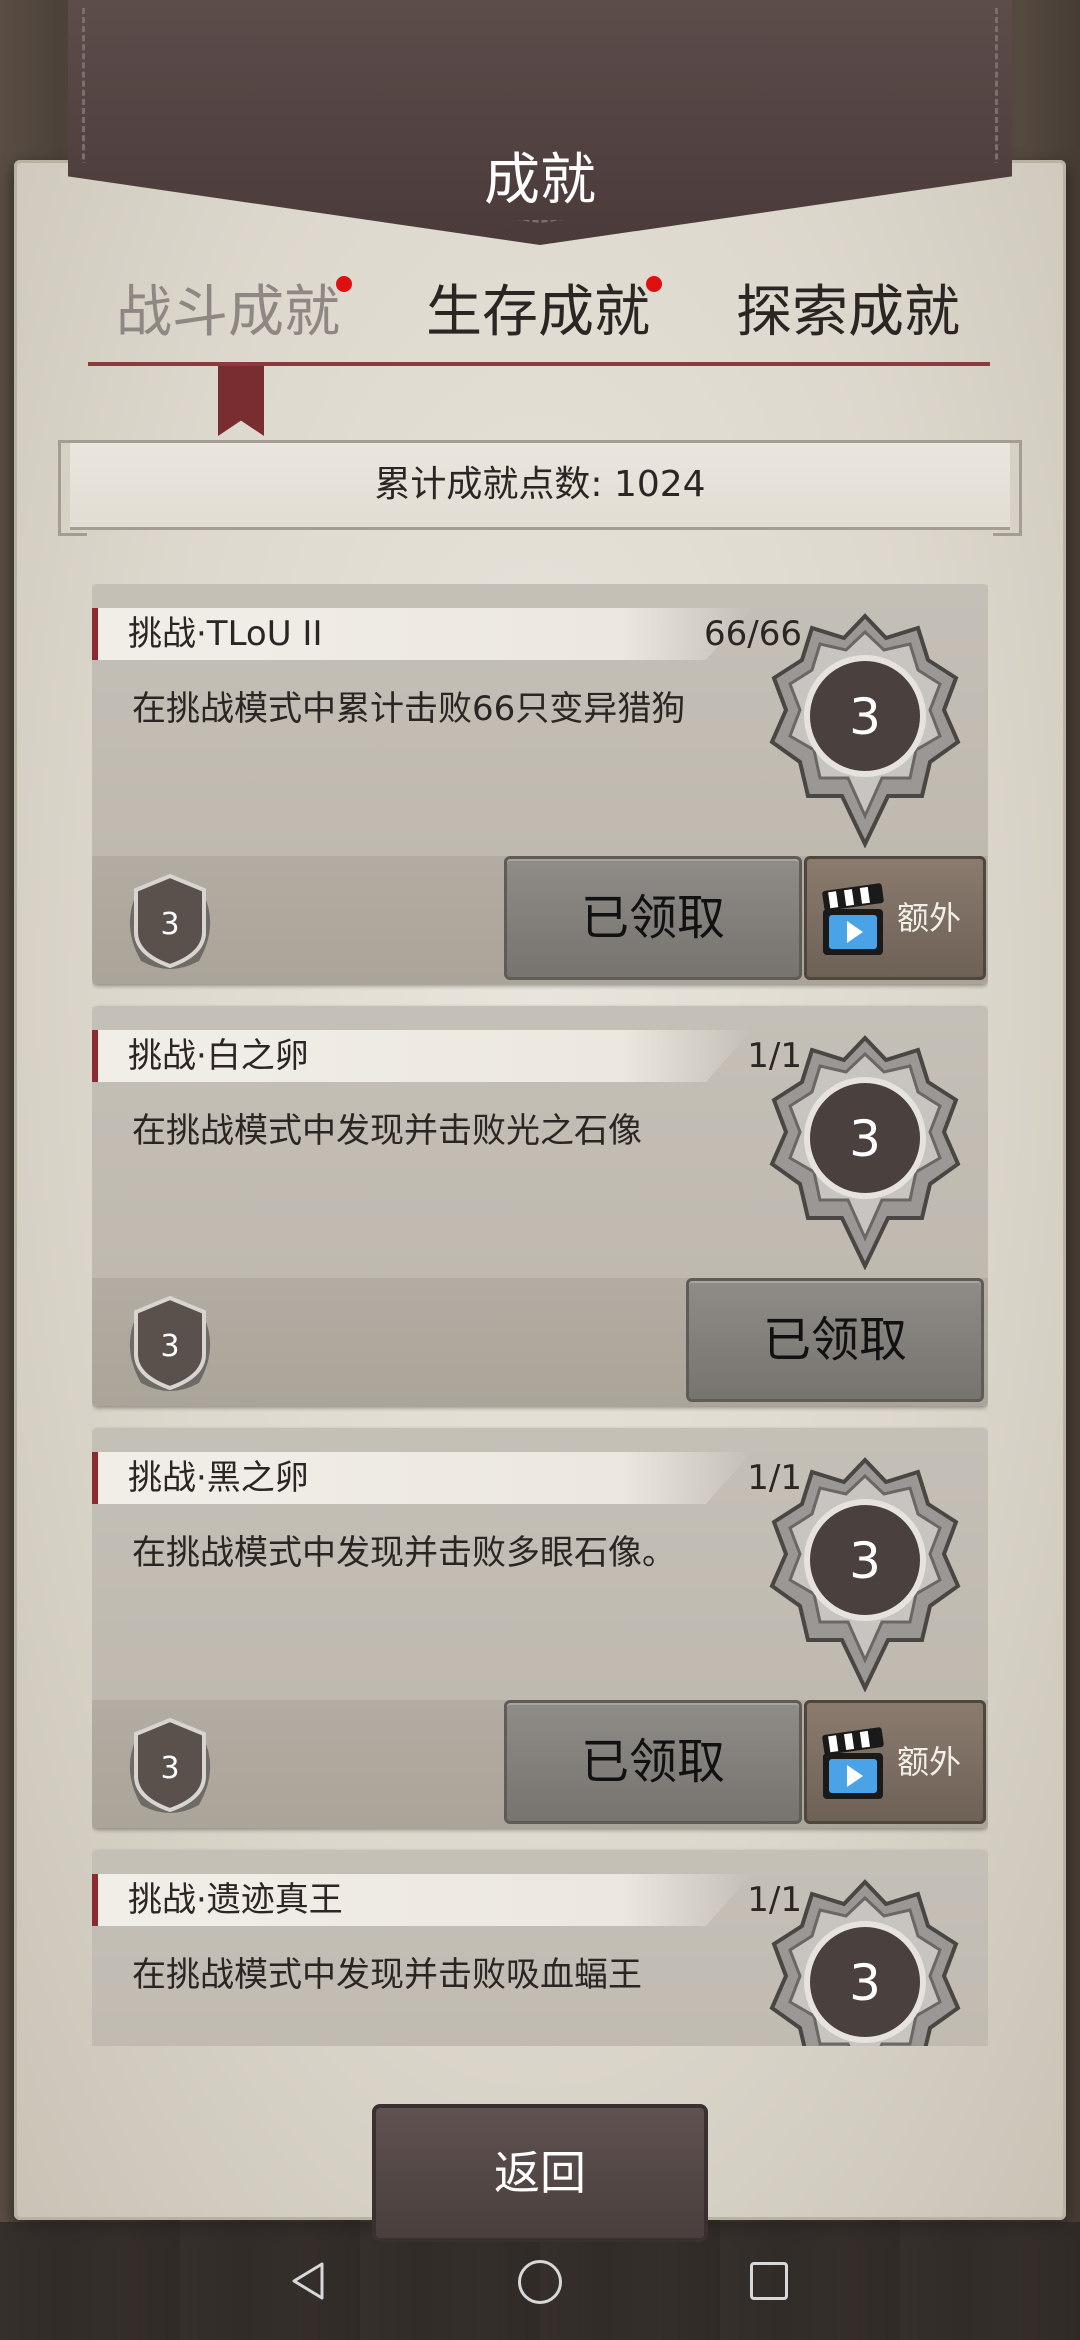  Describe the element at coordinates (540, 1948) in the screenshot. I see `achievement-card: 挑战·遗迹真王 1/1 在挑战模式中发现并击败吸血蝠王 3` at that location.